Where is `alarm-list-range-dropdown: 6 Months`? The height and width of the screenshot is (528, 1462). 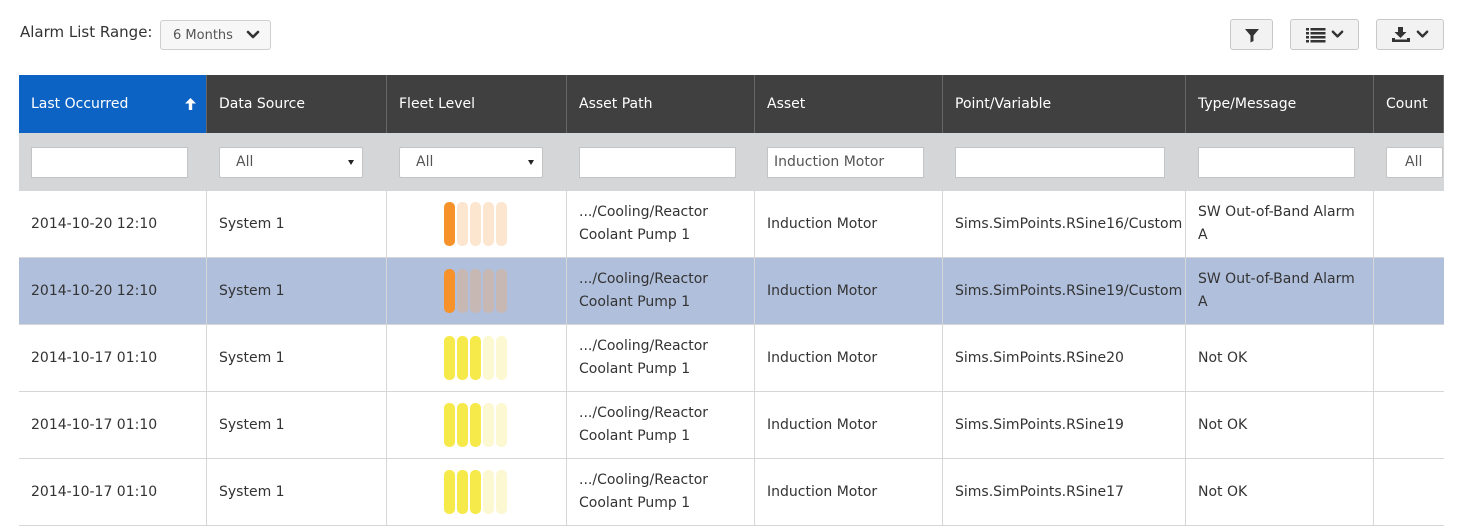 alarm-list-range-dropdown: 6 Months is located at coordinates (215, 35).